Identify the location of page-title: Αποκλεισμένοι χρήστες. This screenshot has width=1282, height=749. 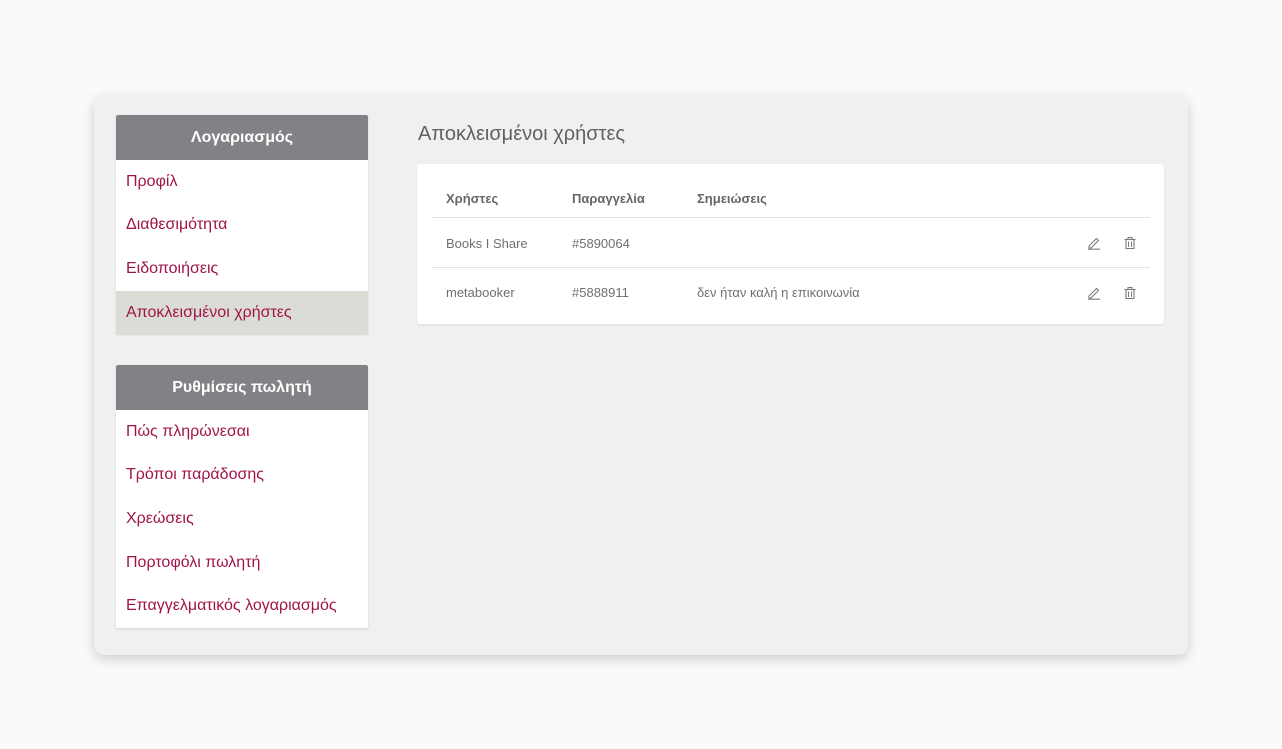
(522, 134).